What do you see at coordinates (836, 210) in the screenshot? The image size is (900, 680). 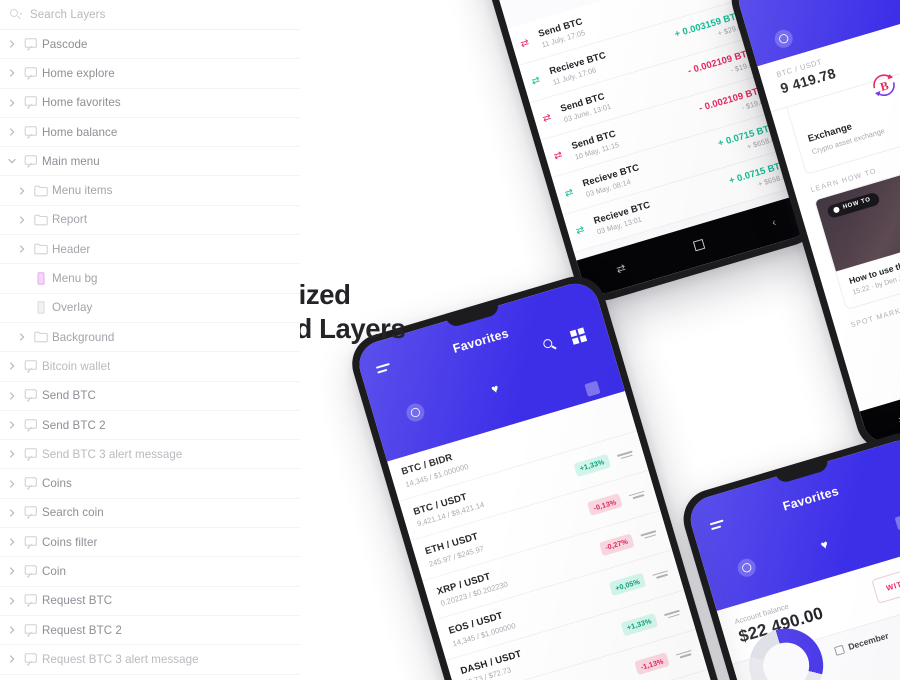 I see `badge-dot-icon` at bounding box center [836, 210].